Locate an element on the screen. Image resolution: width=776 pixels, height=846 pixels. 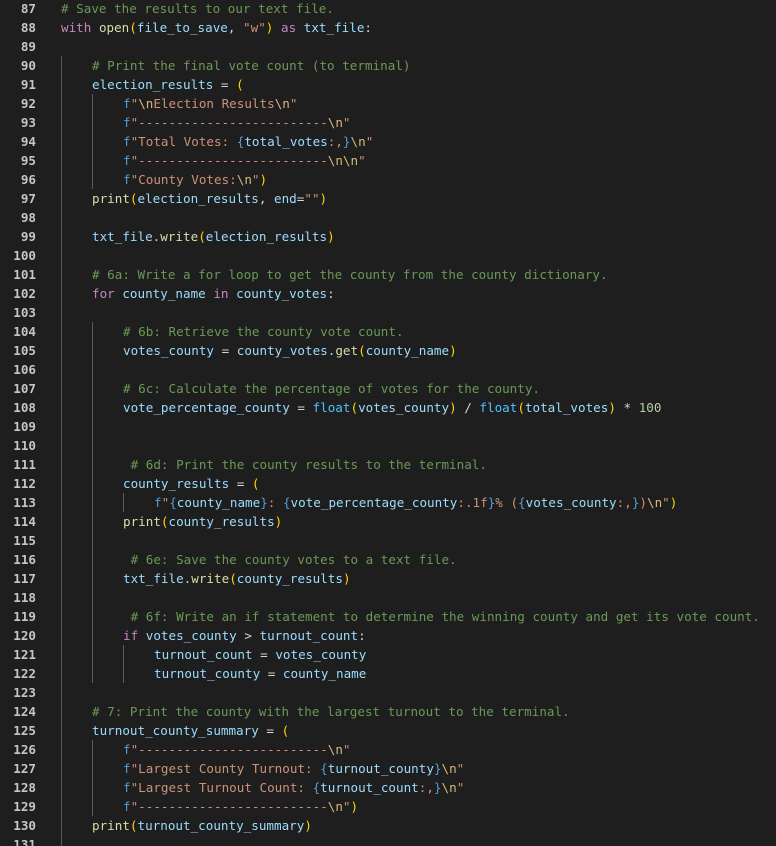
code-token: "------------------------- is located at coordinates (229, 806).